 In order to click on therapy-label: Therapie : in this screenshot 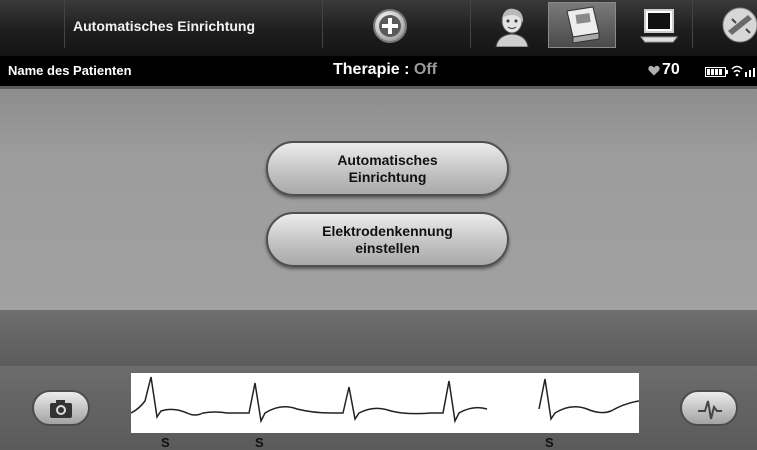, I will do `click(373, 69)`.